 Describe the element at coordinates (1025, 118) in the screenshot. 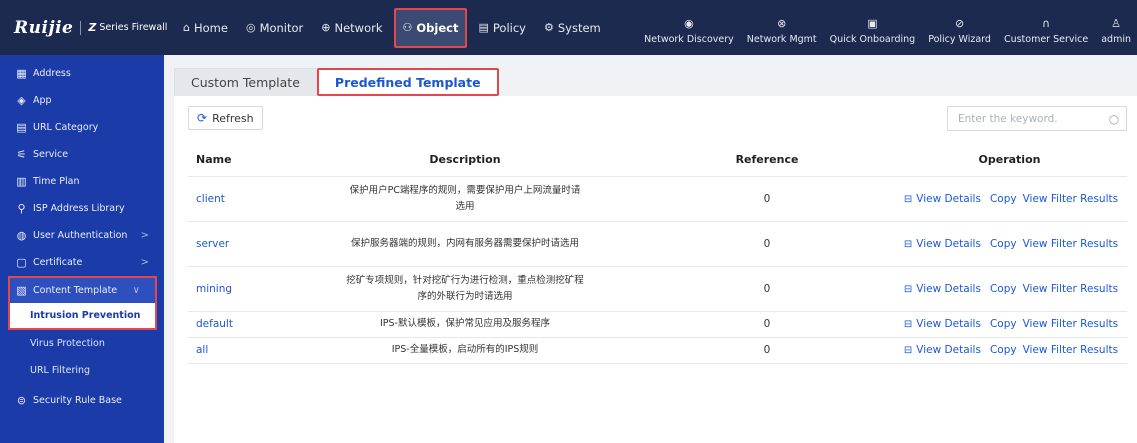

I see `search-input` at that location.